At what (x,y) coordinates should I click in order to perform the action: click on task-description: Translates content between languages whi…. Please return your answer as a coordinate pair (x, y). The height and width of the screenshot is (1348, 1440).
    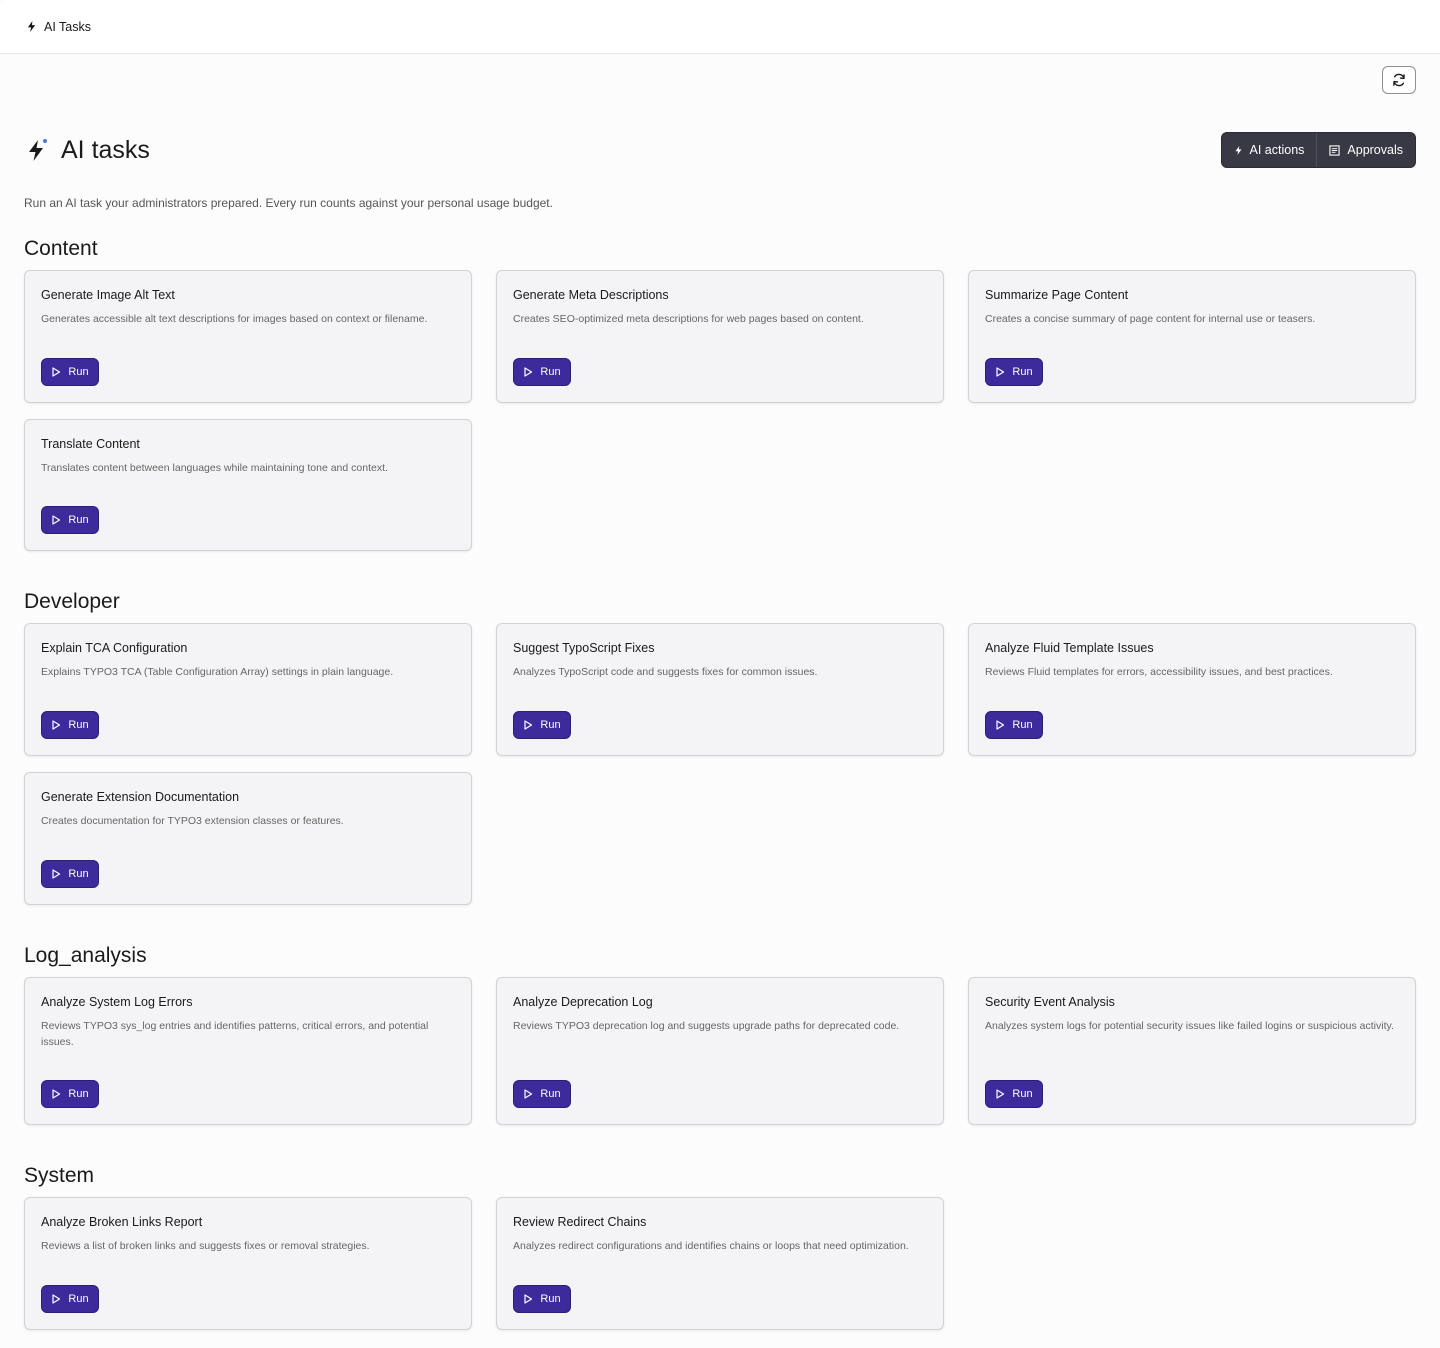
    Looking at the image, I should click on (214, 468).